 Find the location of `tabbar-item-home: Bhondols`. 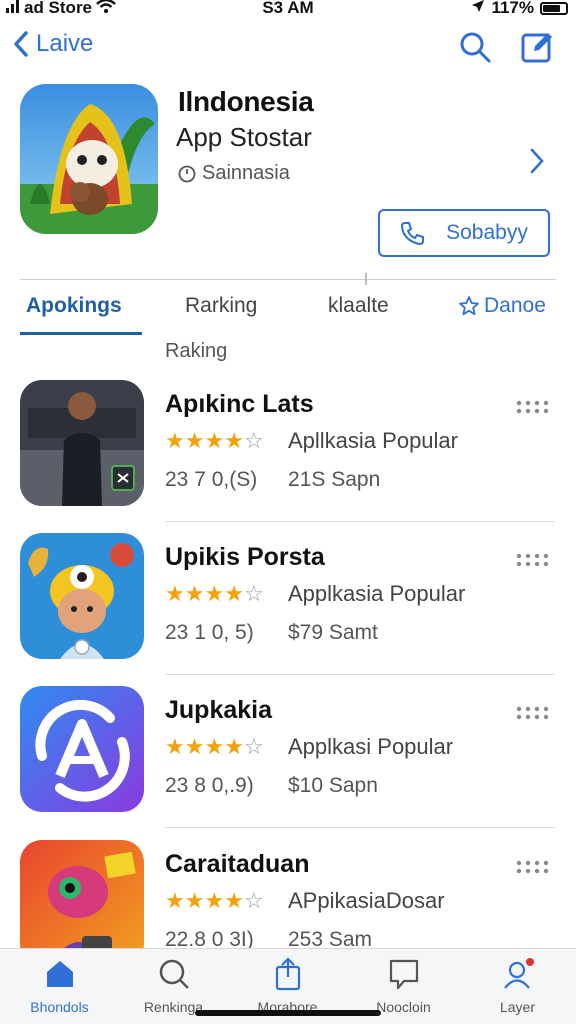

tabbar-item-home: Bhondols is located at coordinates (59, 986).